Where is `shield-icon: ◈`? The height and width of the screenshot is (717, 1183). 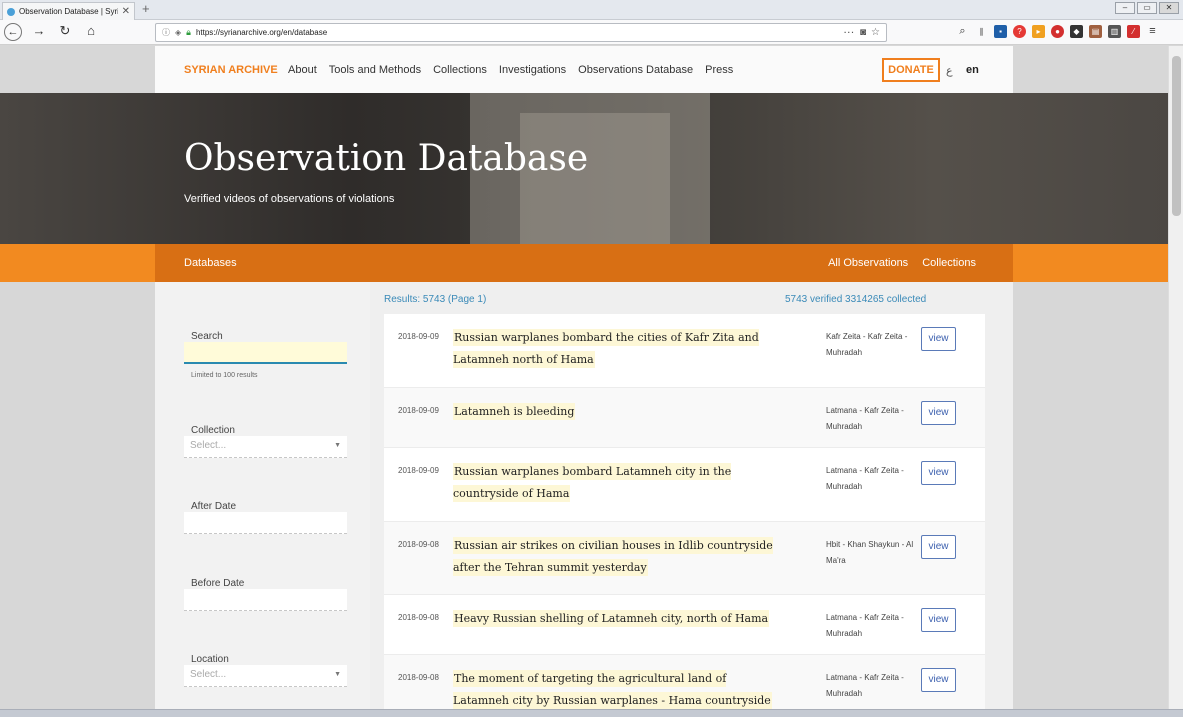
shield-icon: ◈ is located at coordinates (178, 32).